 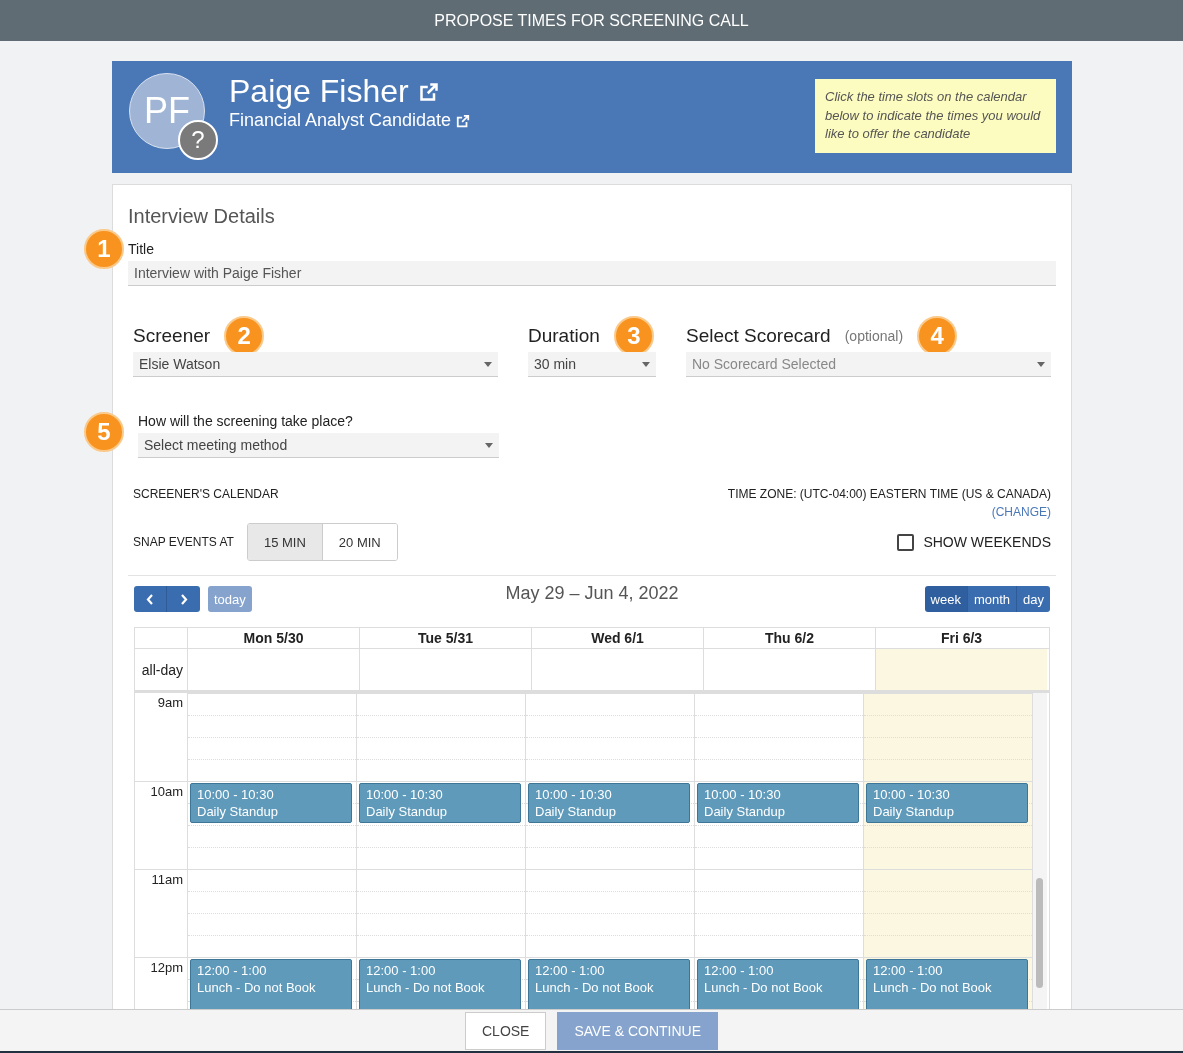 I want to click on instruction-note: Click the time slots on the calendar below to indicate the times you would like to offer the candidate, so click(x=935, y=116).